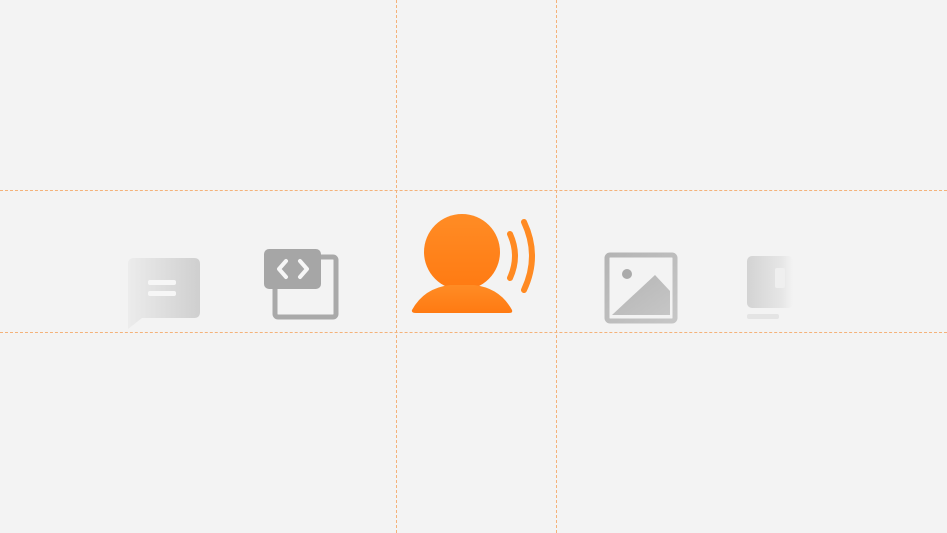  What do you see at coordinates (473, 190) in the screenshot?
I see `guide-line-horizontal-top` at bounding box center [473, 190].